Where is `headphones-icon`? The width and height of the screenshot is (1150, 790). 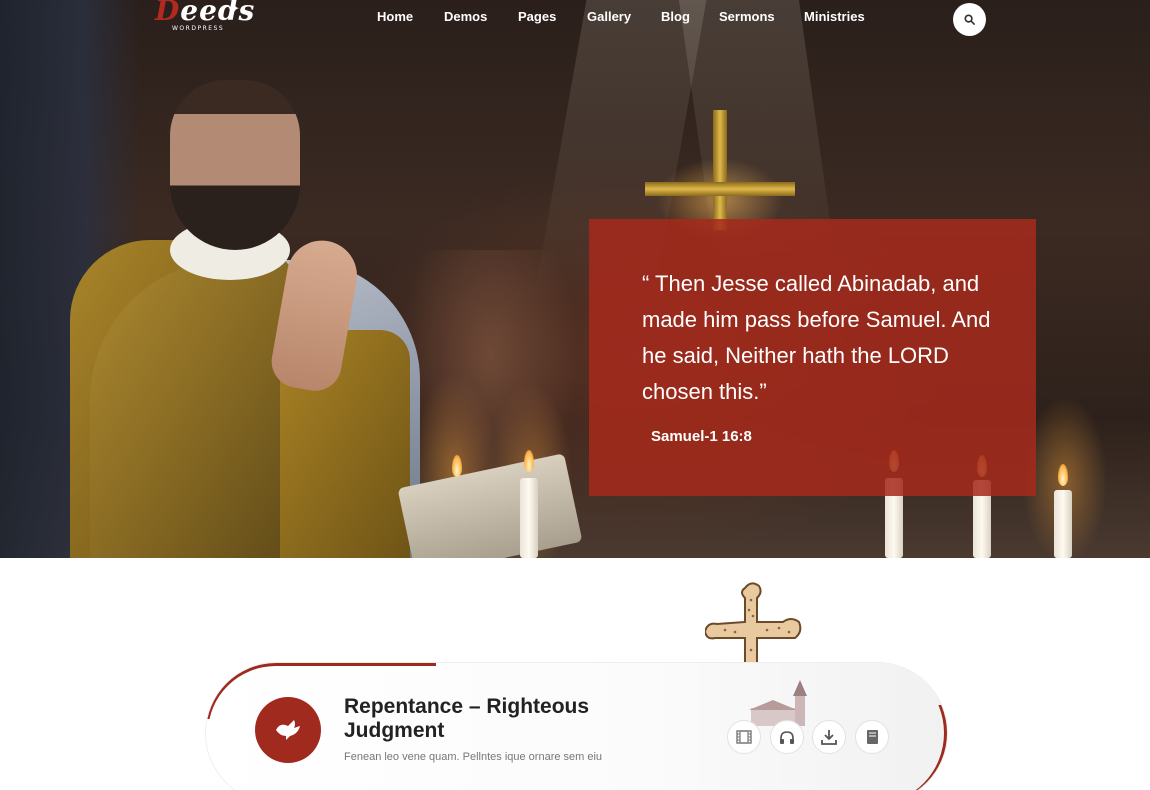 headphones-icon is located at coordinates (787, 737).